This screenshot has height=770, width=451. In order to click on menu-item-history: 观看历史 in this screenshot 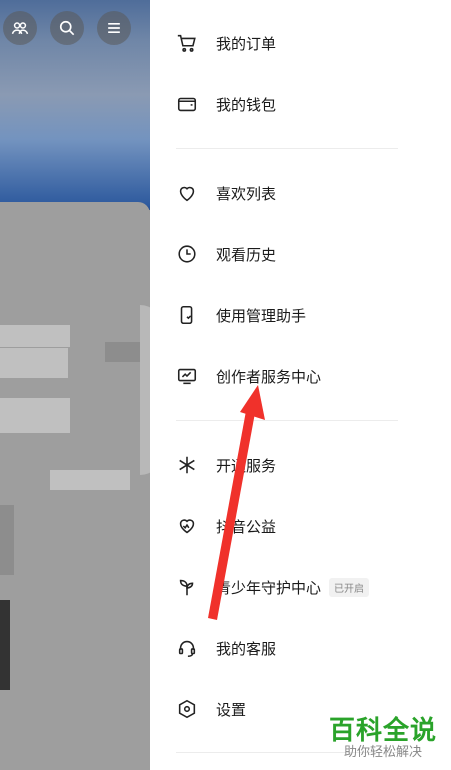, I will do `click(226, 254)`.